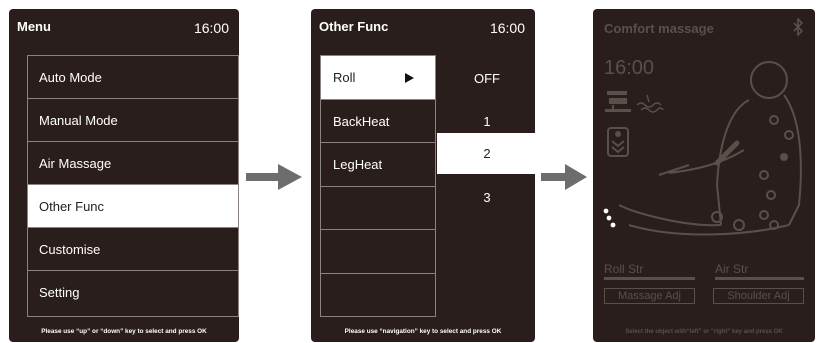 This screenshot has height=343, width=821. Describe the element at coordinates (649, 278) in the screenshot. I see `roll-strength-bar` at that location.